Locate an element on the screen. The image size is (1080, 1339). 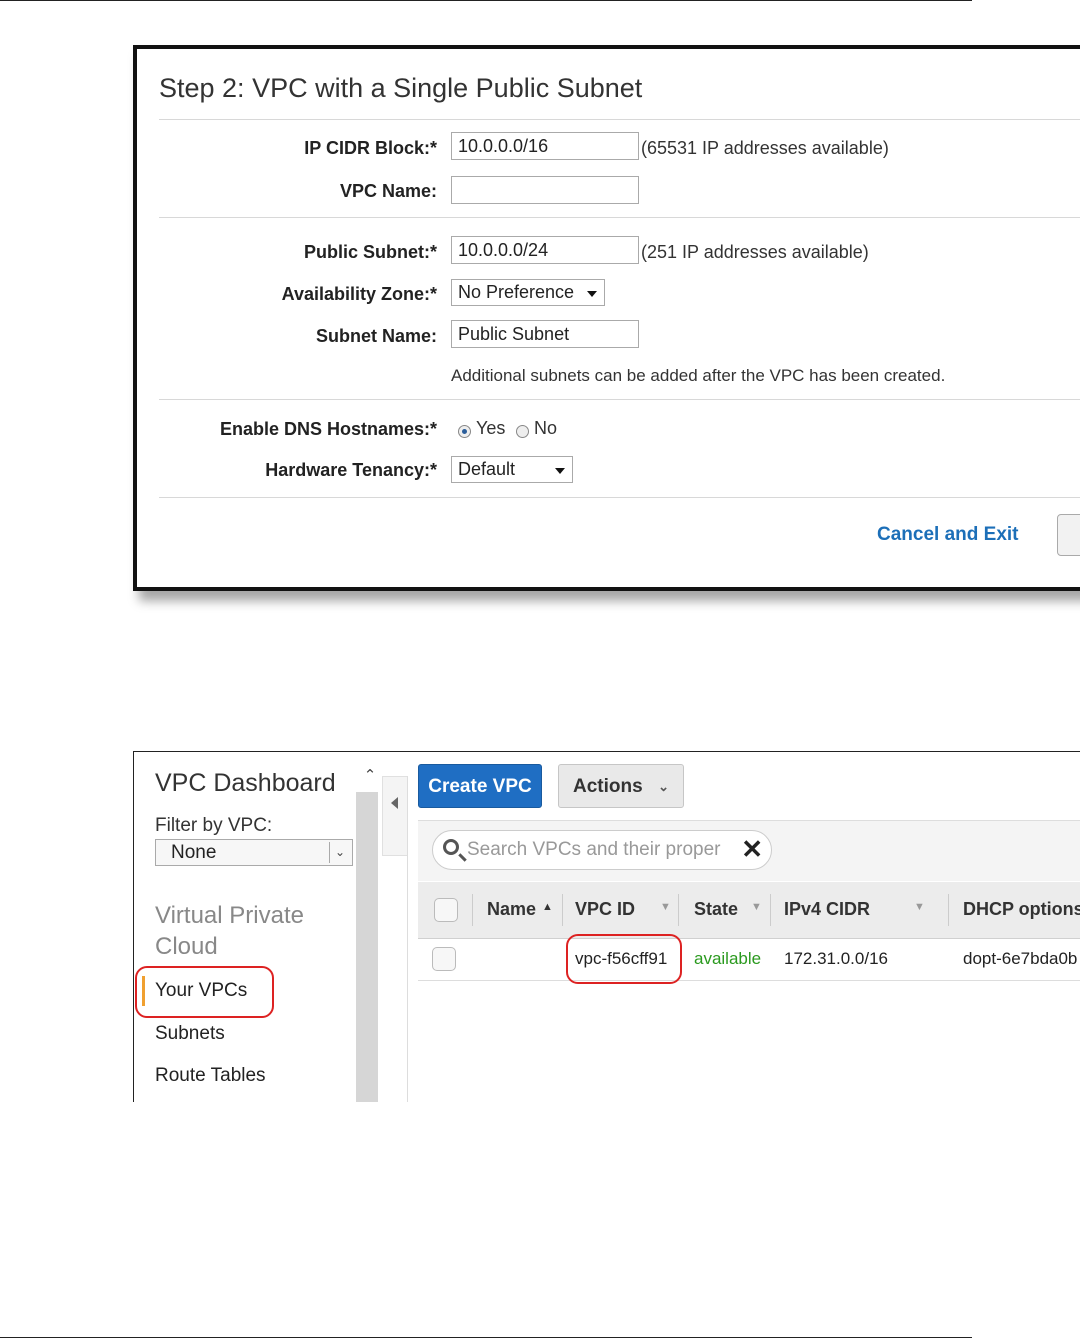
panel-divider is located at coordinates (407, 939).